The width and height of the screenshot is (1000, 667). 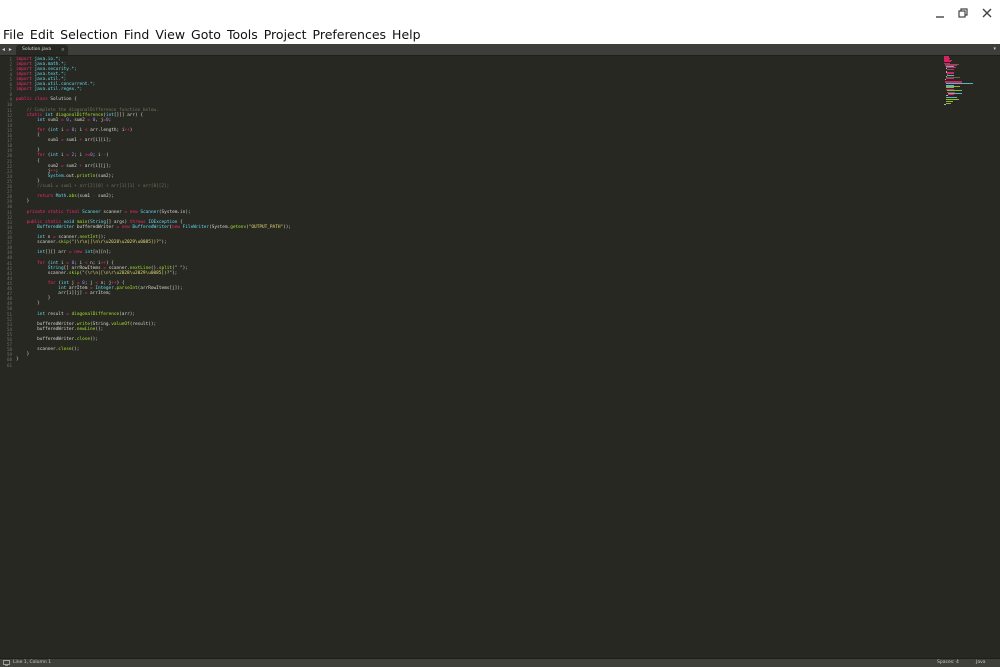 I want to click on code-token: (System., so click(x=220, y=227).